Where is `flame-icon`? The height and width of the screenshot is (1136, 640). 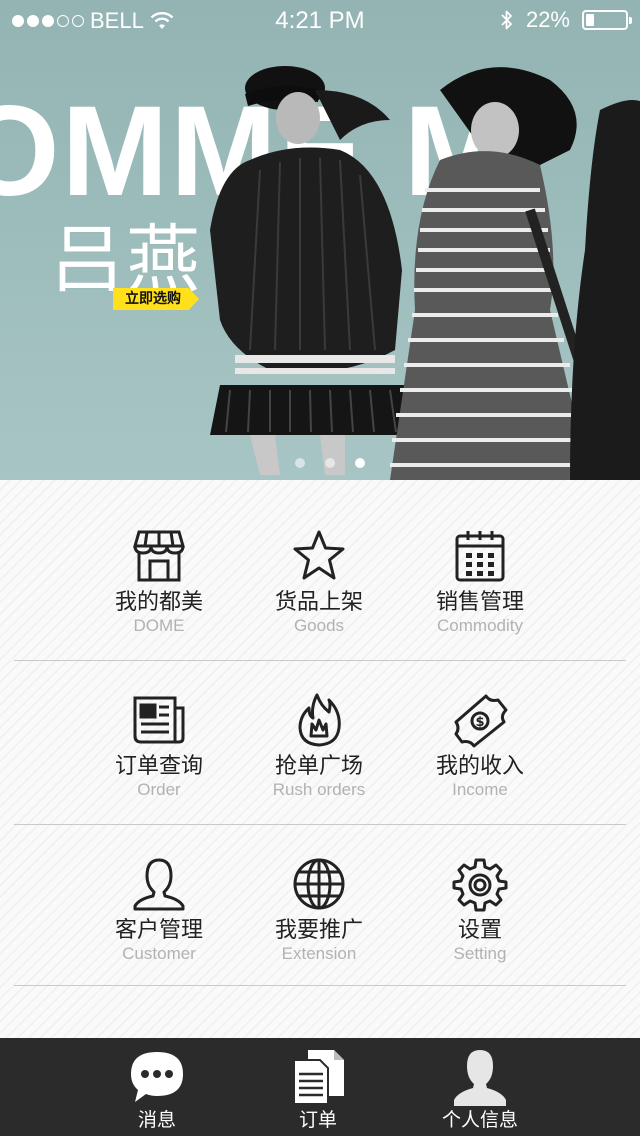 flame-icon is located at coordinates (319, 720).